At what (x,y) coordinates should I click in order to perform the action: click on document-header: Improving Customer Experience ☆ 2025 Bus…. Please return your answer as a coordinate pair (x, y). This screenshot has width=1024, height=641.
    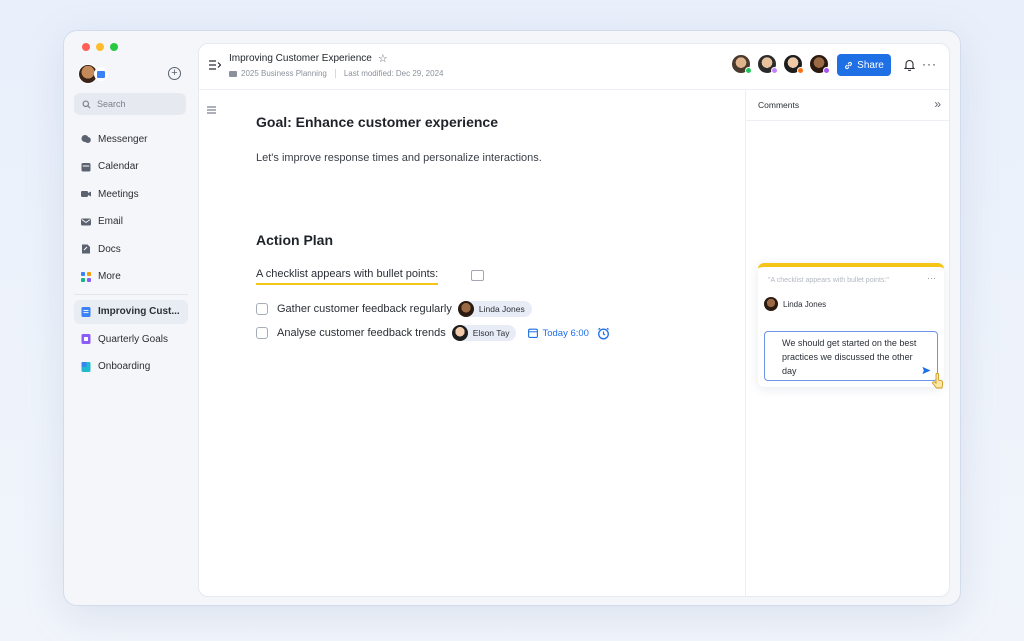
    Looking at the image, I should click on (574, 67).